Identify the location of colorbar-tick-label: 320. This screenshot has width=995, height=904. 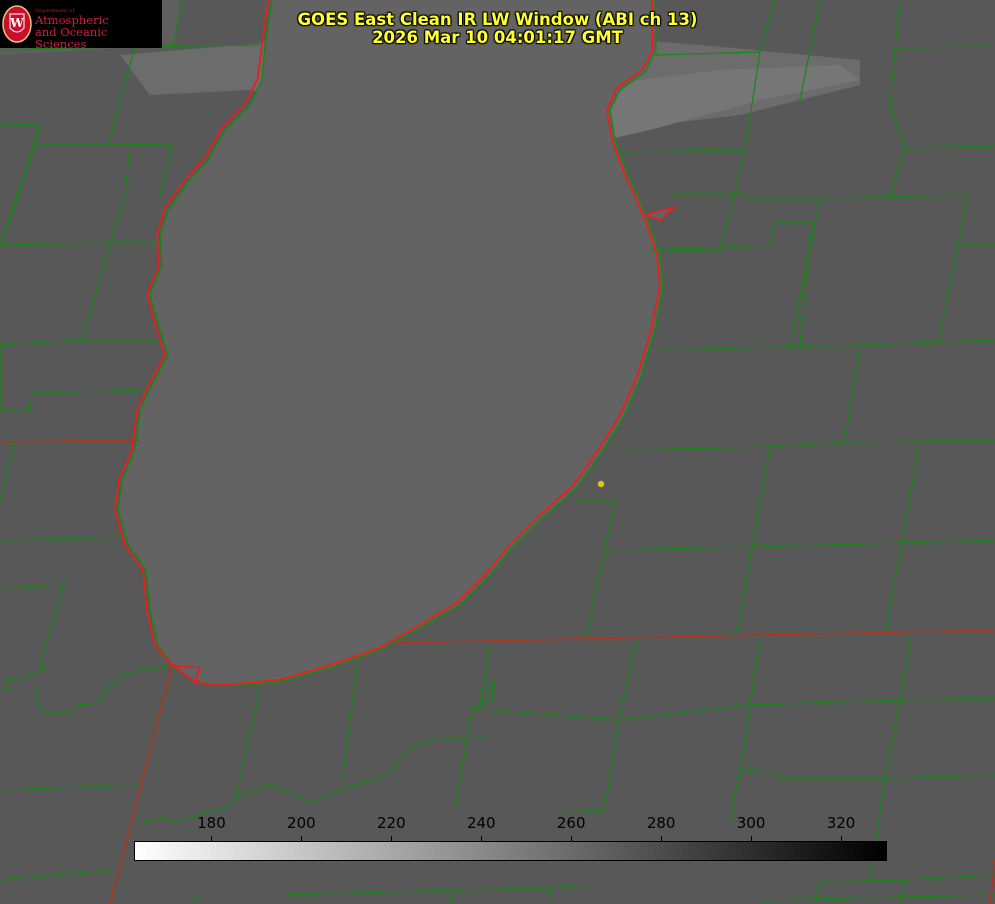
(841, 823).